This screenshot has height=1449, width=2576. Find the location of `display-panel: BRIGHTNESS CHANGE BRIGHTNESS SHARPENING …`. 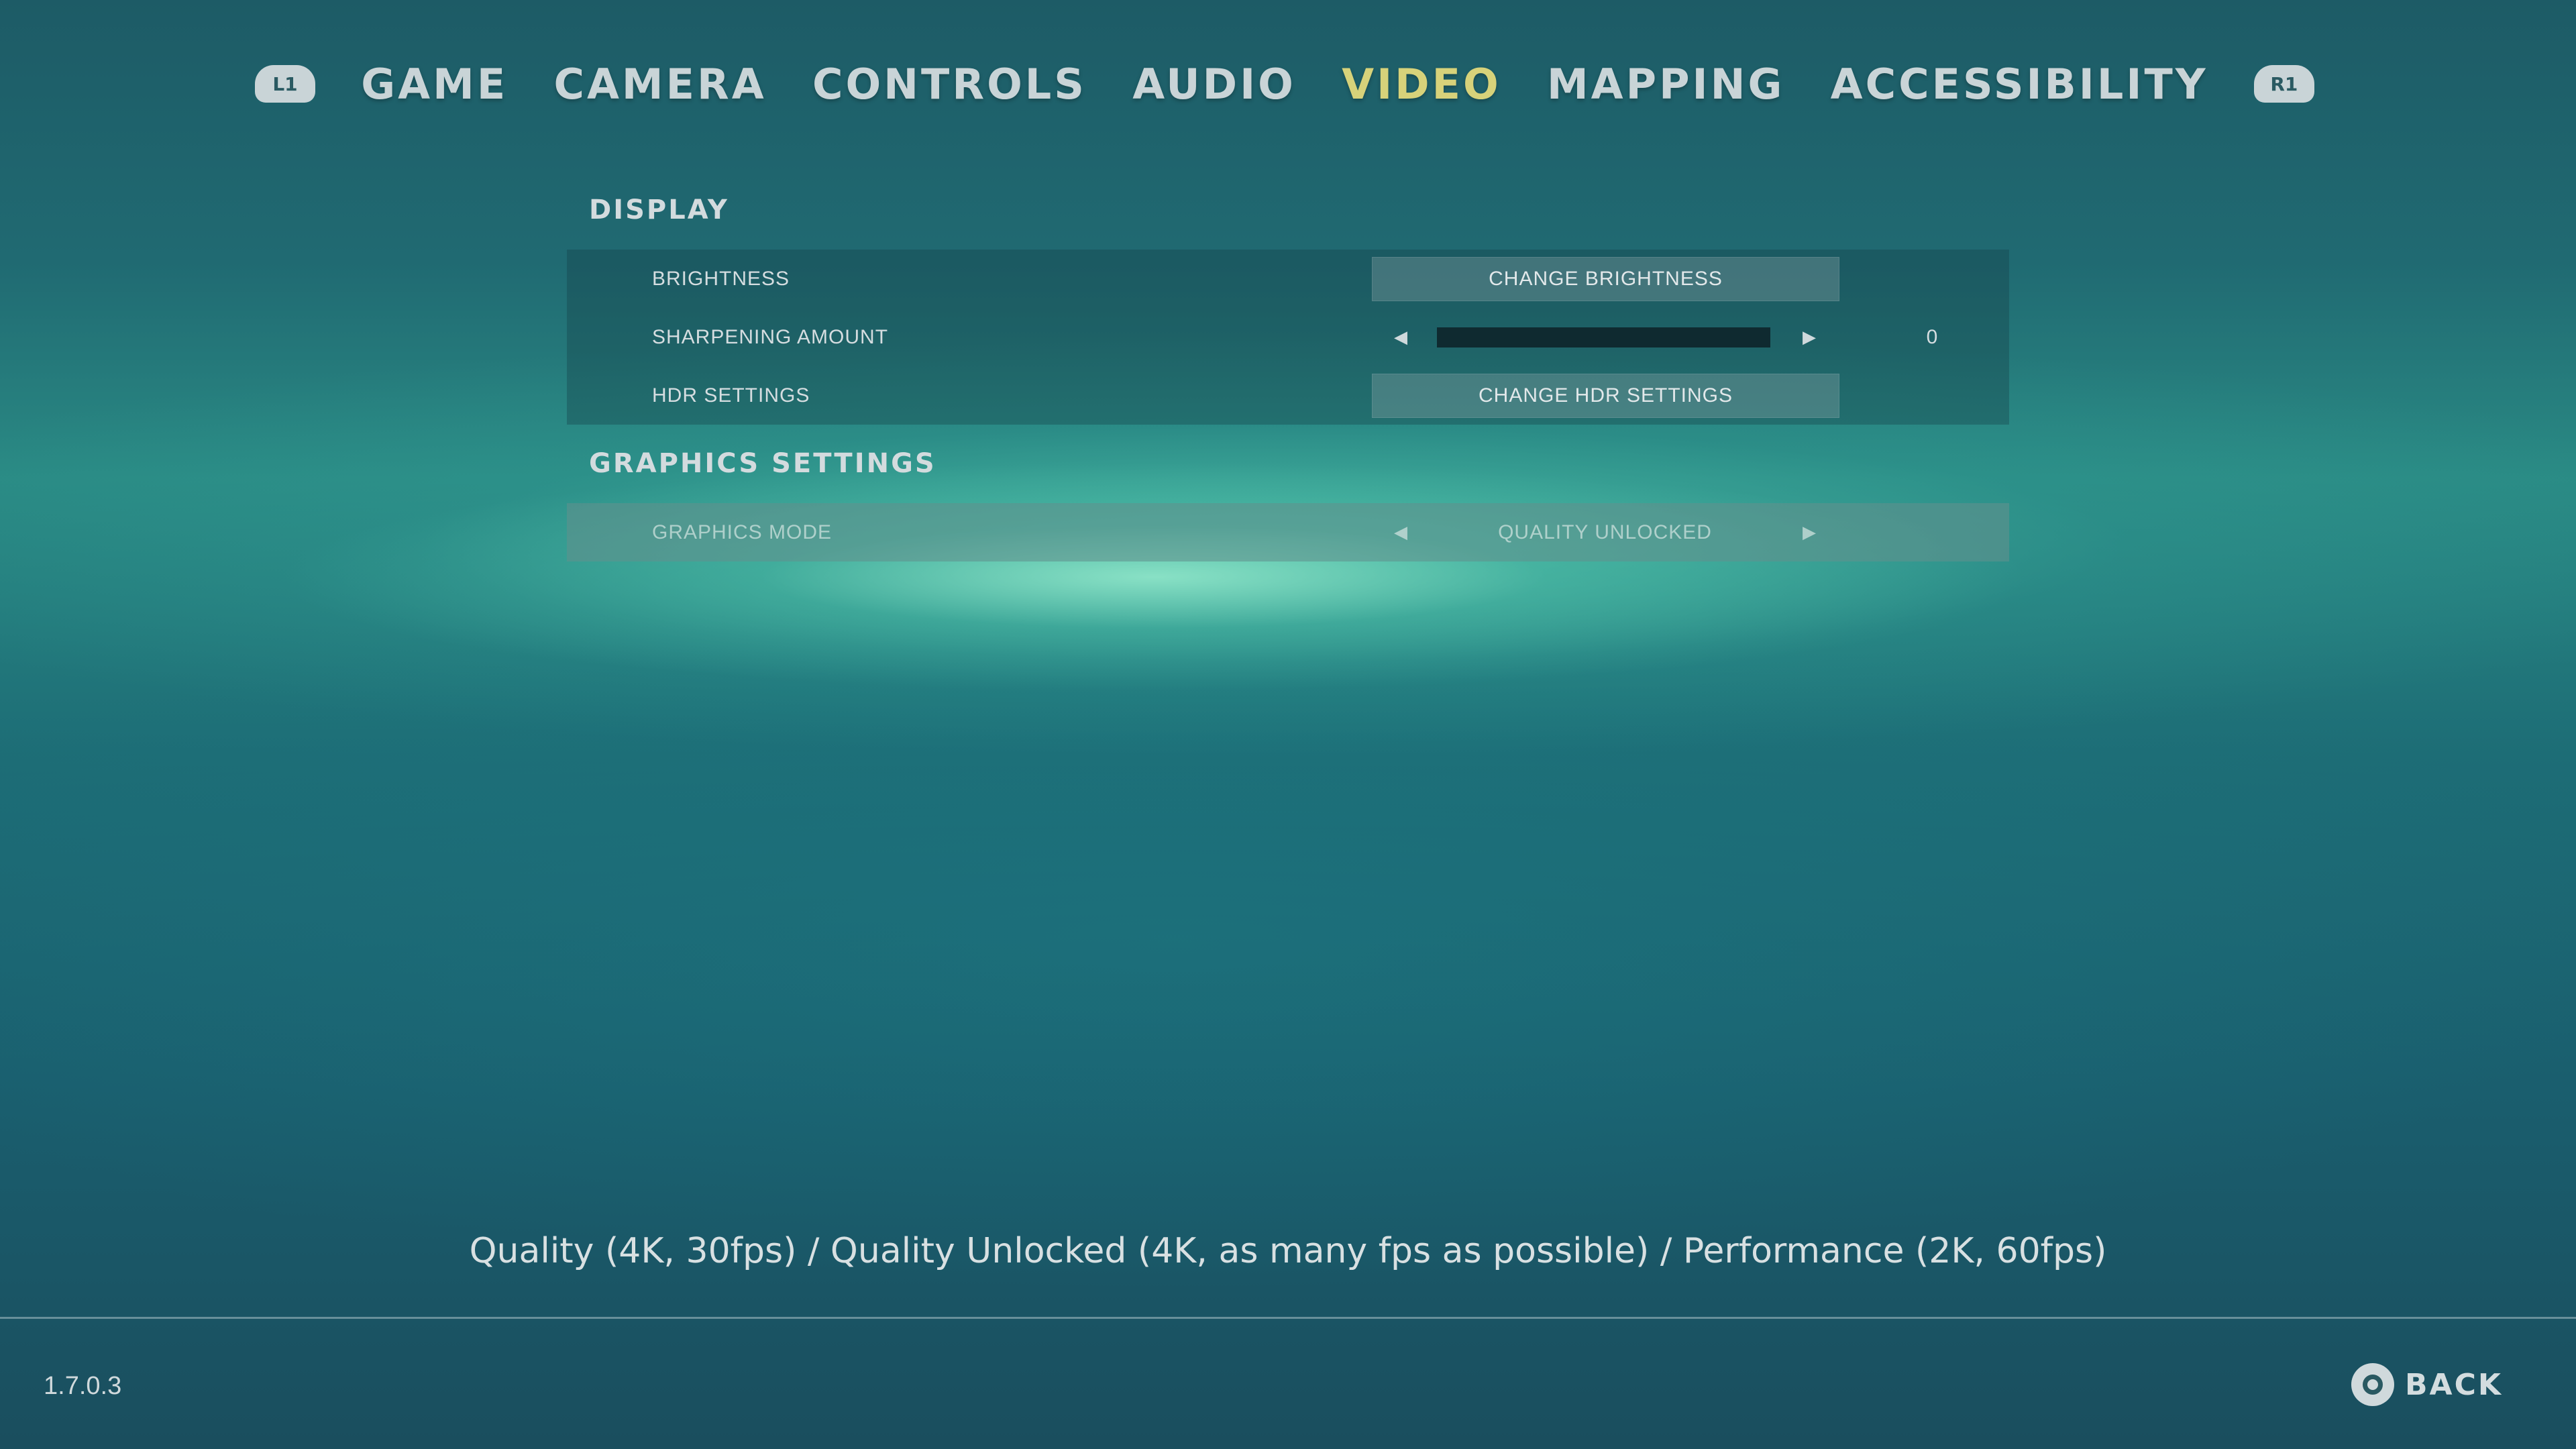

display-panel: BRIGHTNESS CHANGE BRIGHTNESS SHARPENING … is located at coordinates (1288, 337).